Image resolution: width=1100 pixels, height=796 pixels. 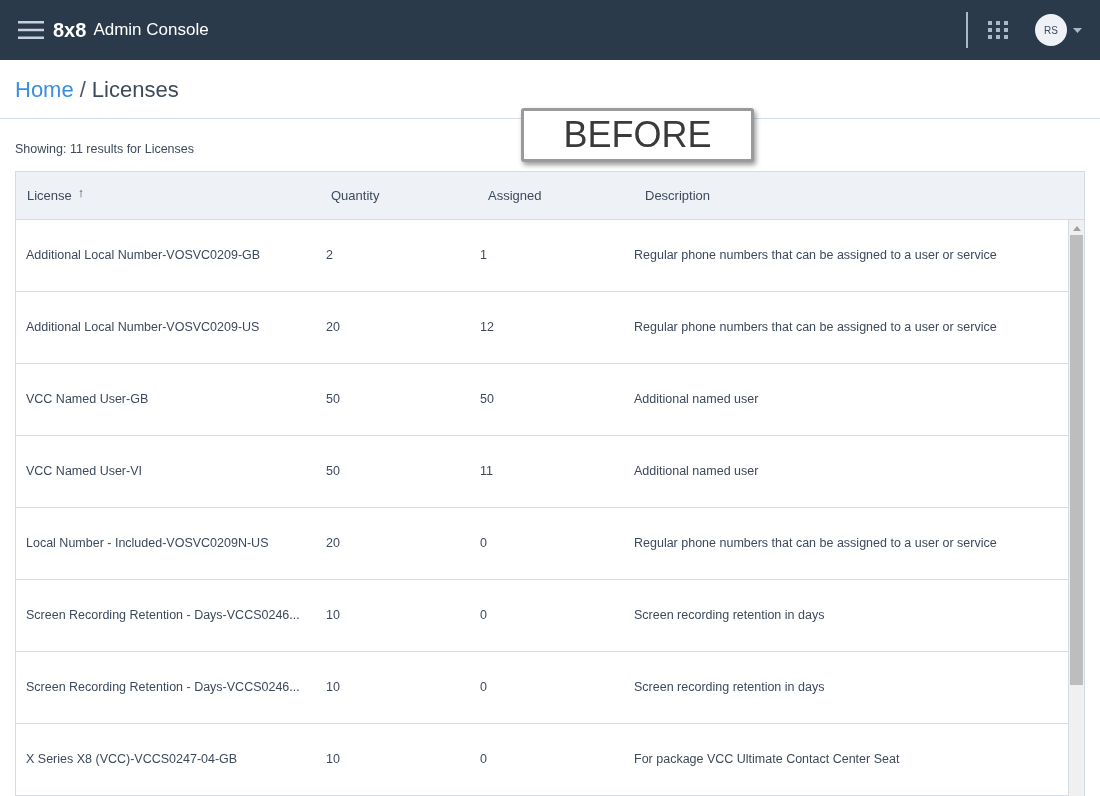 What do you see at coordinates (637, 135) in the screenshot?
I see `annotation-label: BEFORE` at bounding box center [637, 135].